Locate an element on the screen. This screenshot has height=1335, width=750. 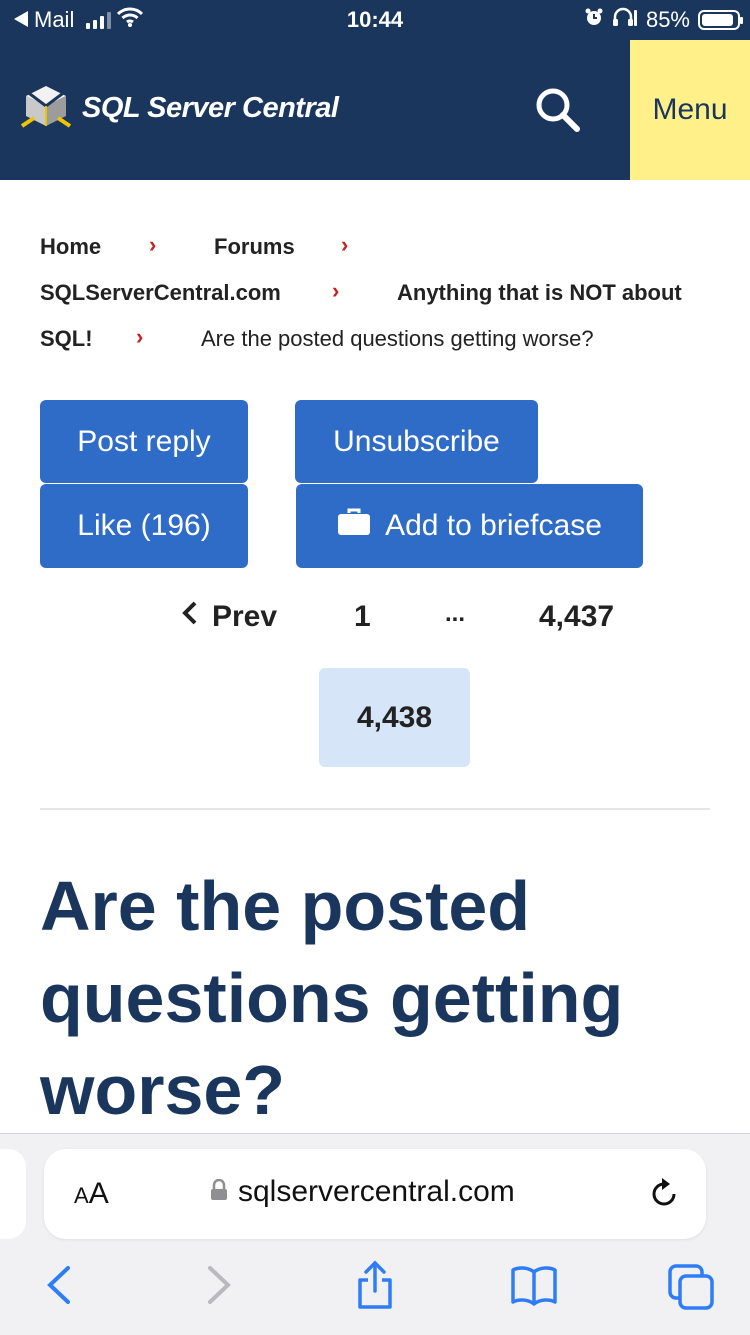
status-bar: Mail 10:44 85% is located at coordinates (375, 20).